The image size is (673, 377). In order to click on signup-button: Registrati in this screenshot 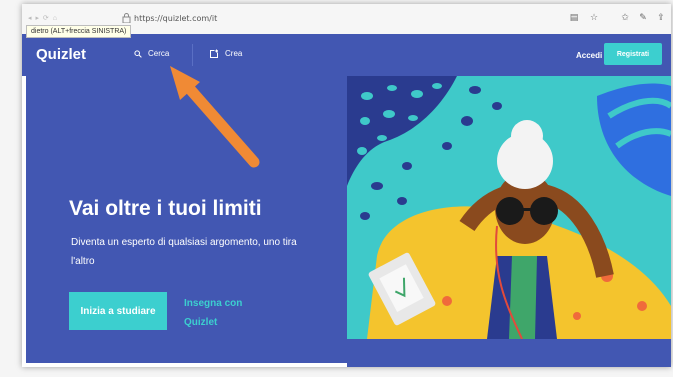, I will do `click(633, 54)`.